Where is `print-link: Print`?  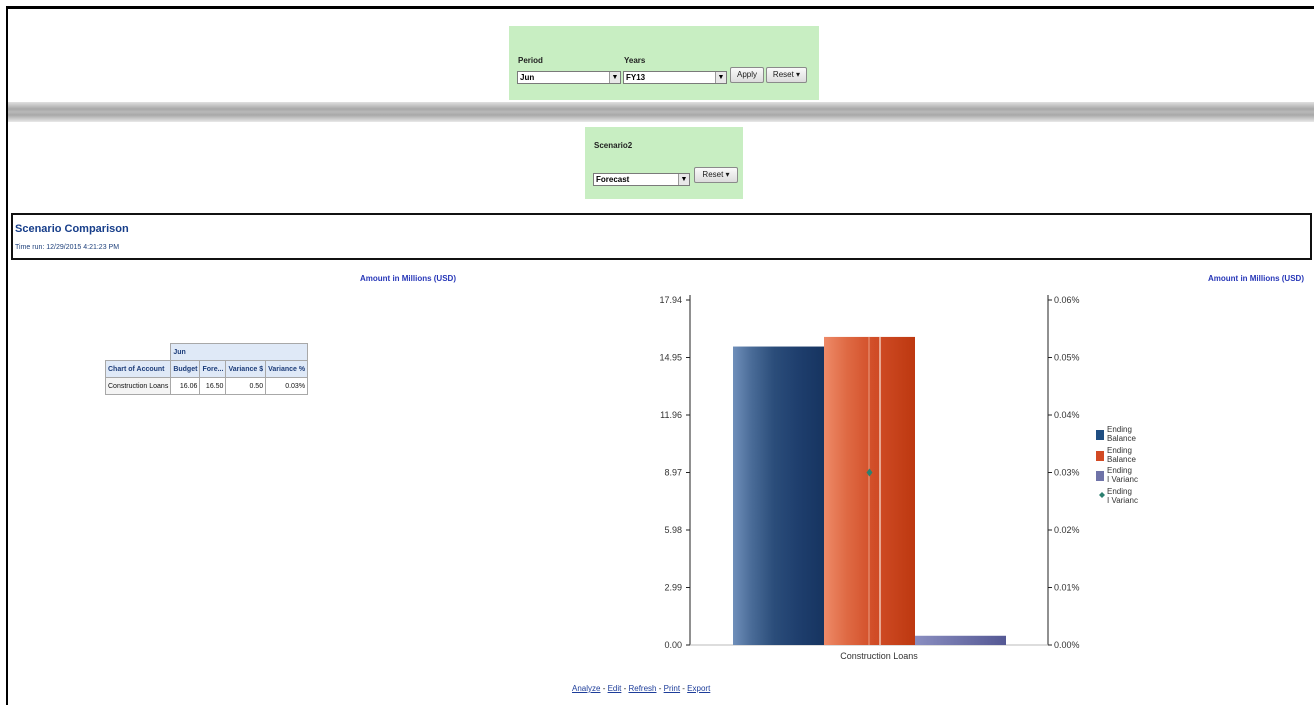 print-link: Print is located at coordinates (672, 688).